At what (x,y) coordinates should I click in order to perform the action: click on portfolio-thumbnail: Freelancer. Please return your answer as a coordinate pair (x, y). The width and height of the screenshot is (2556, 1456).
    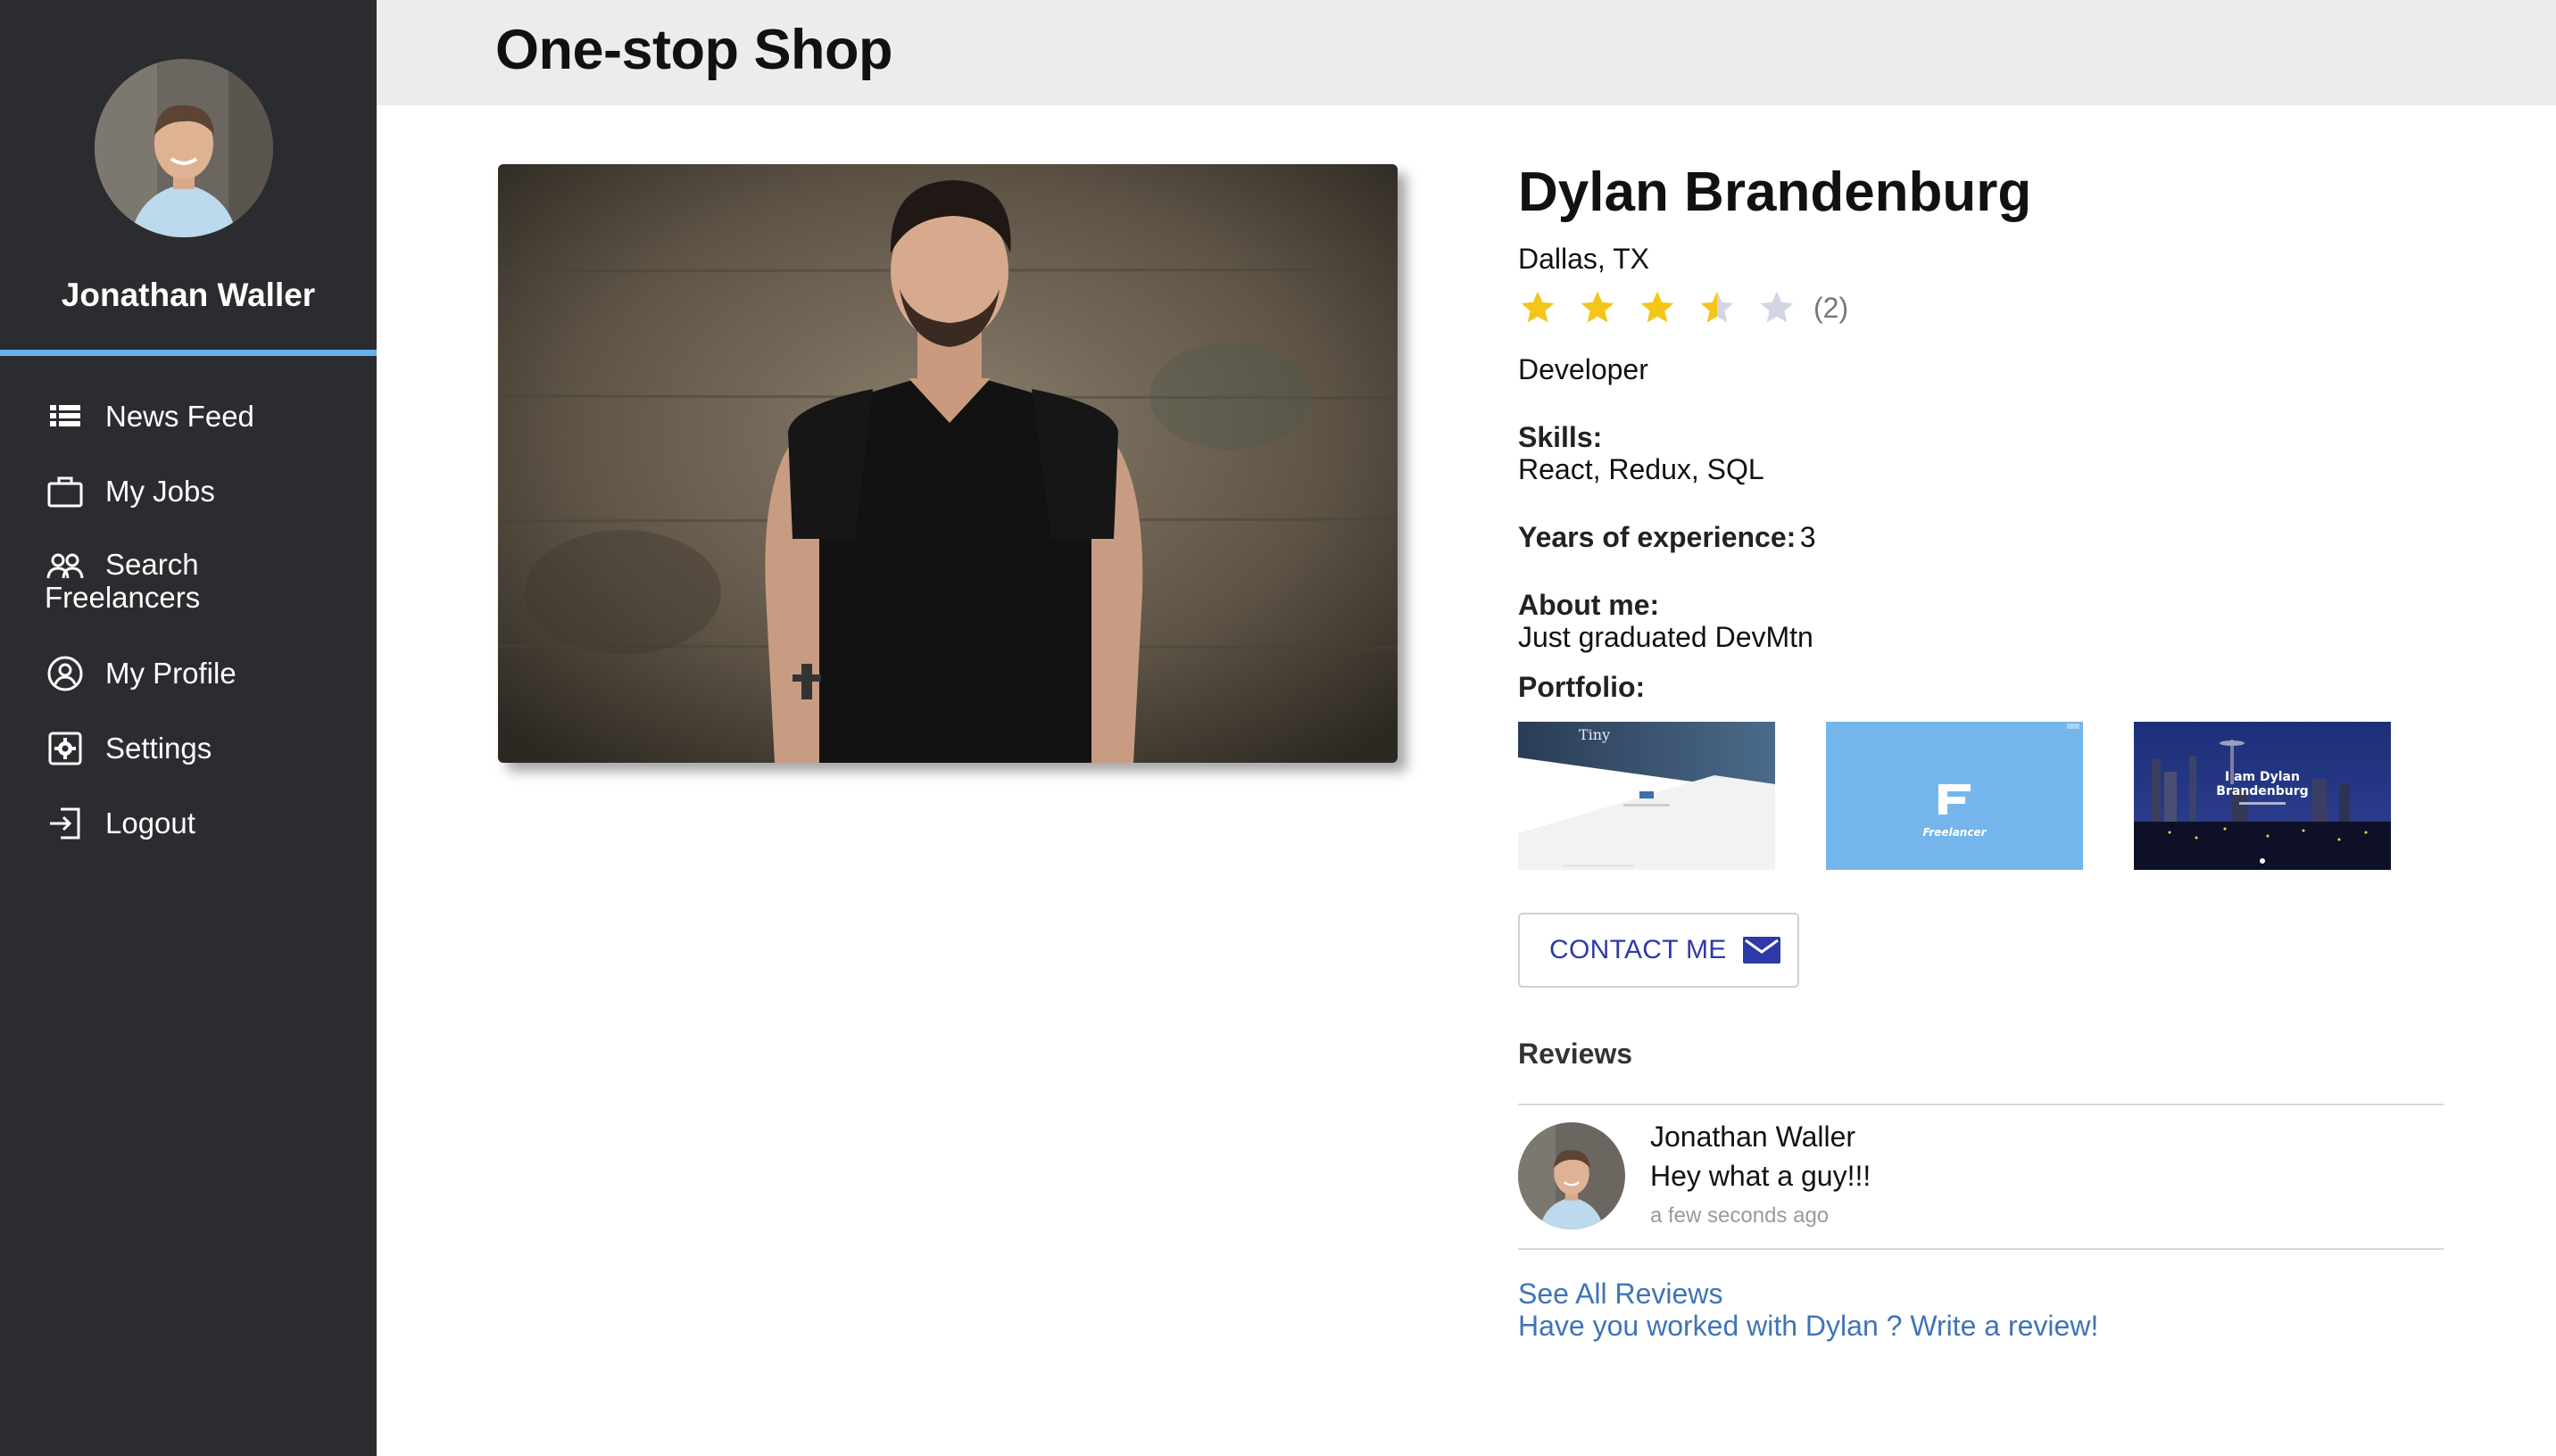
    Looking at the image, I should click on (1955, 796).